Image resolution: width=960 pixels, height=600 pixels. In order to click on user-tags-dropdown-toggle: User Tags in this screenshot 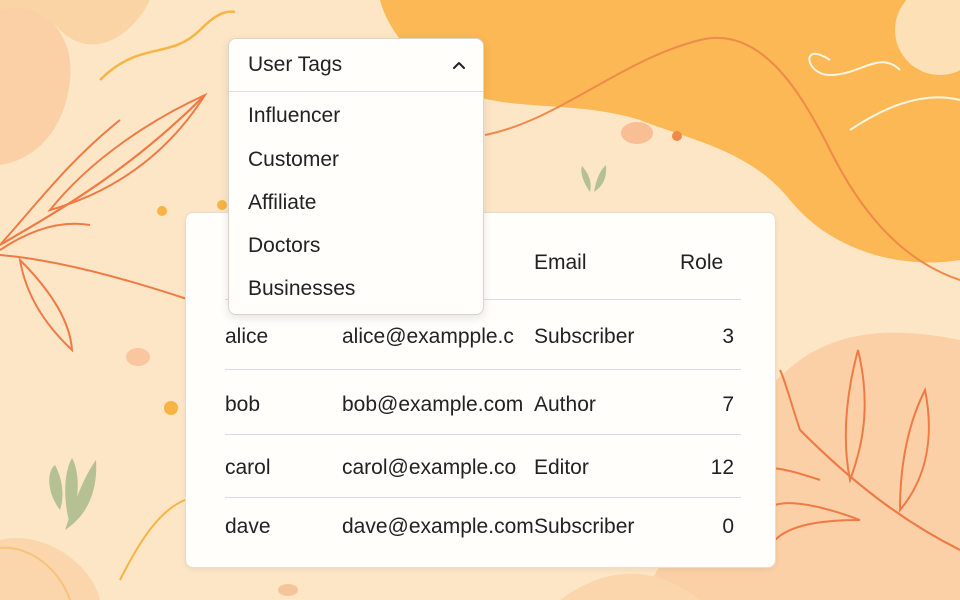, I will do `click(356, 65)`.